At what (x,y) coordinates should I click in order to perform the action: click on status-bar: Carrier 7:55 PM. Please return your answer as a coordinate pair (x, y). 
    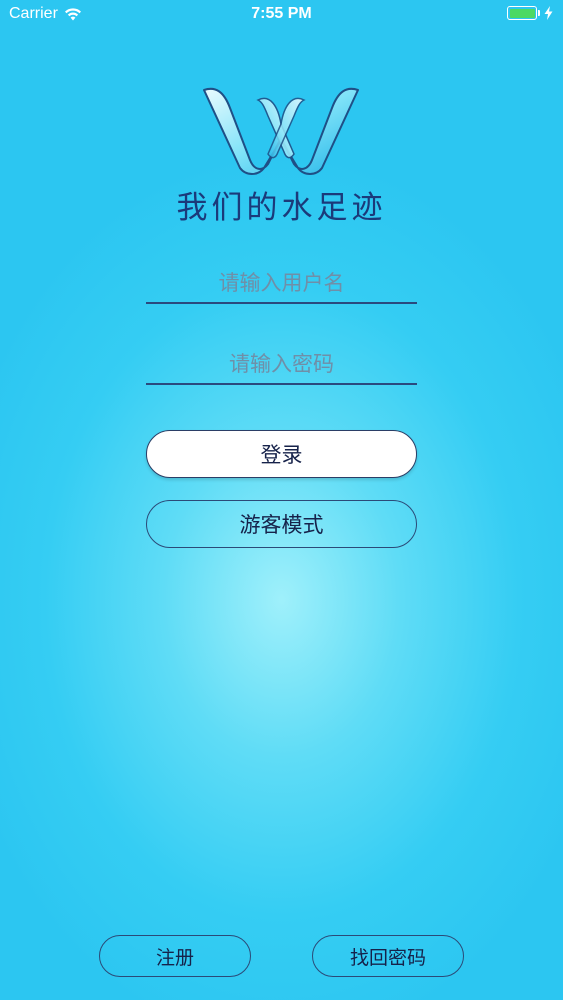
    Looking at the image, I should click on (281, 15).